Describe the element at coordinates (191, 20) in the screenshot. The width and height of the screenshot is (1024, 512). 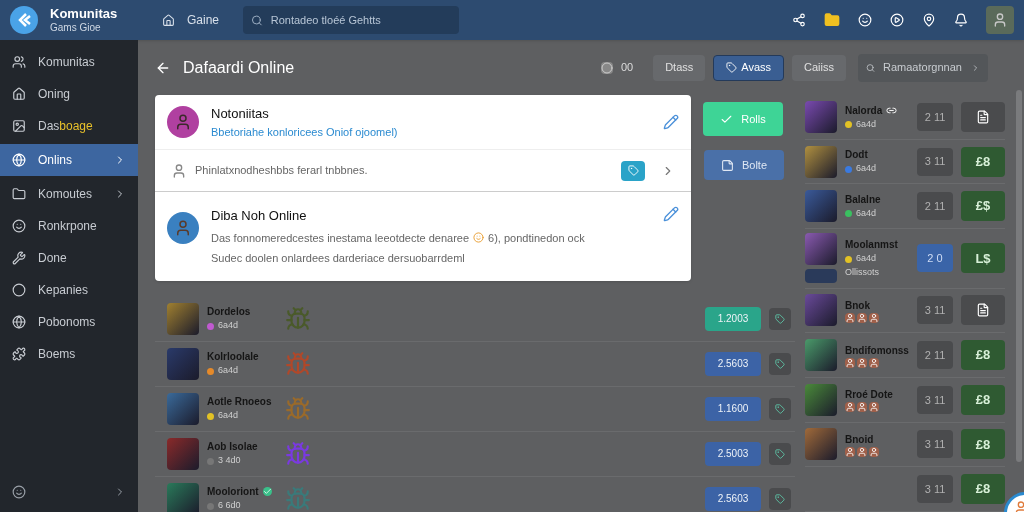
I see `game-nav-link: Gaine` at that location.